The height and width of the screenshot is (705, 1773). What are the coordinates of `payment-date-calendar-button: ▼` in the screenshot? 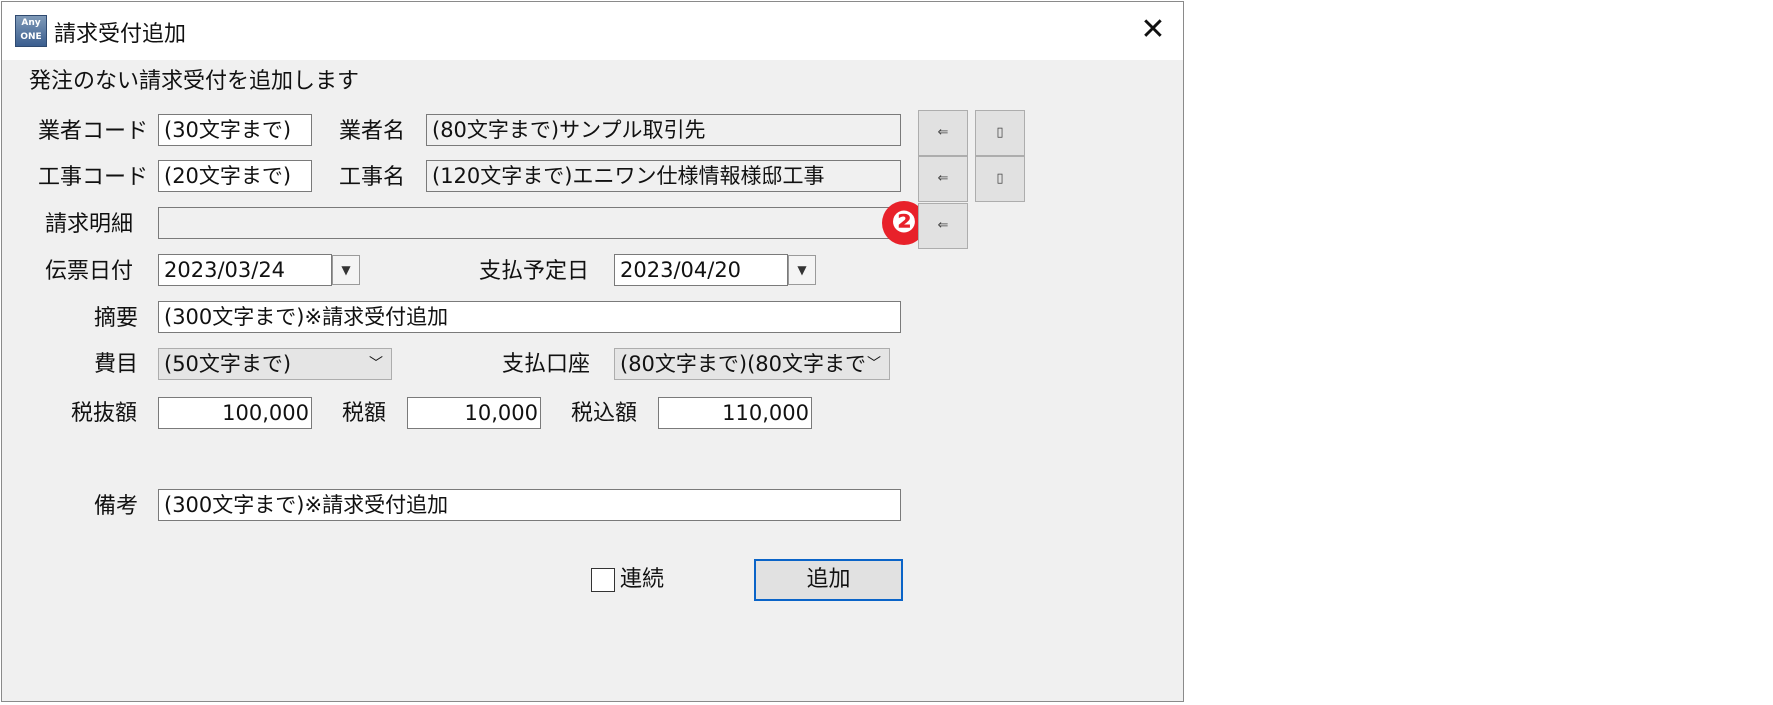 It's located at (802, 270).